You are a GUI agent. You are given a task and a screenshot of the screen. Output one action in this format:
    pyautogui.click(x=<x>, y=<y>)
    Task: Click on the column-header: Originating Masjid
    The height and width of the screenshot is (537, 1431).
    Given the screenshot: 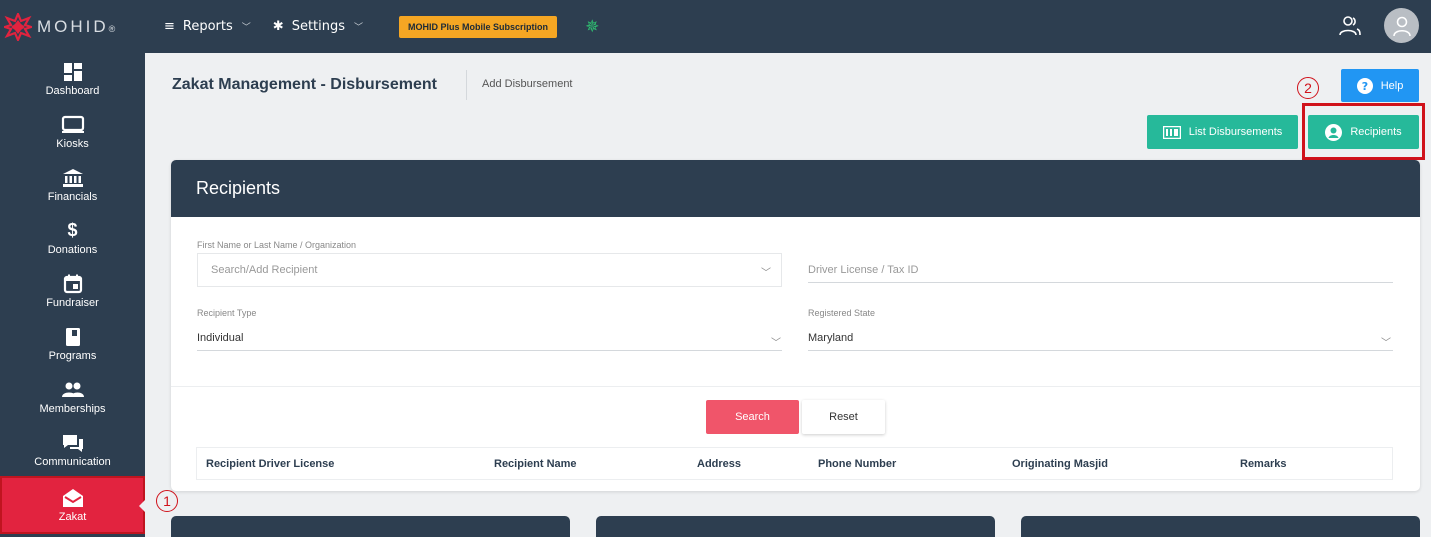 What is the action you would take?
    pyautogui.click(x=1060, y=464)
    